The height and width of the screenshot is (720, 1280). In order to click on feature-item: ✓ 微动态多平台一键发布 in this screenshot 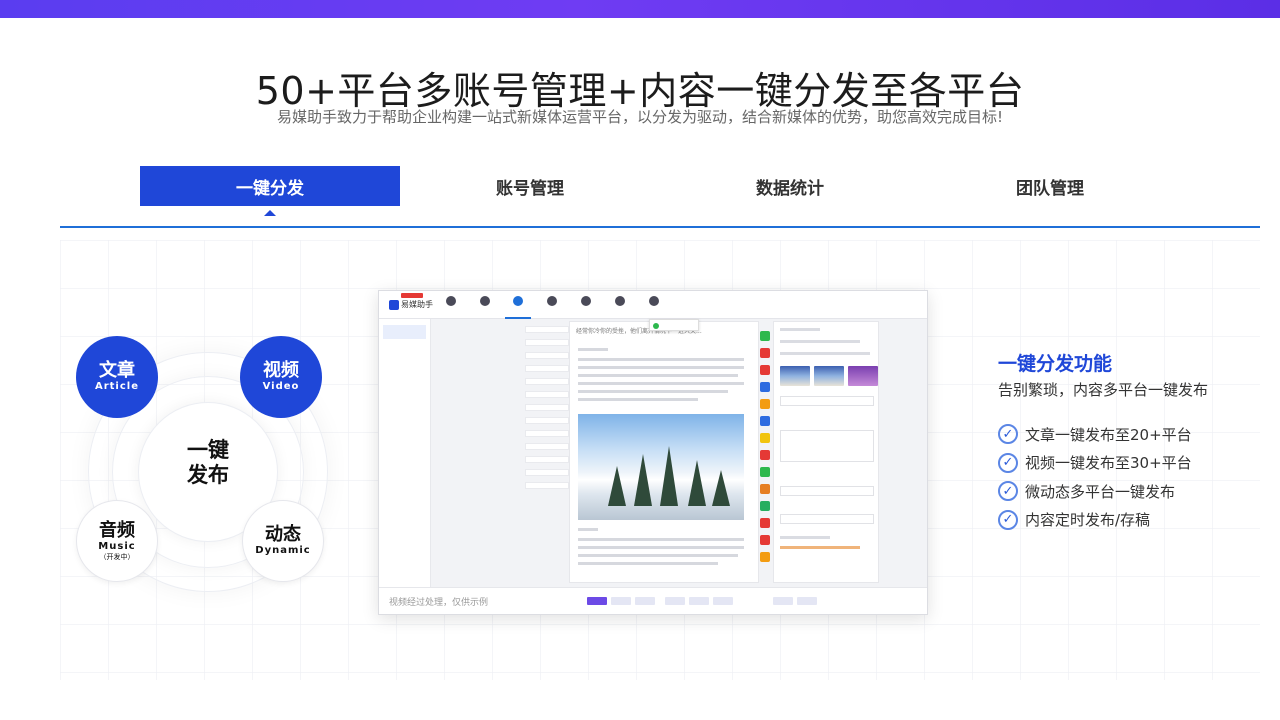, I will do `click(1095, 491)`.